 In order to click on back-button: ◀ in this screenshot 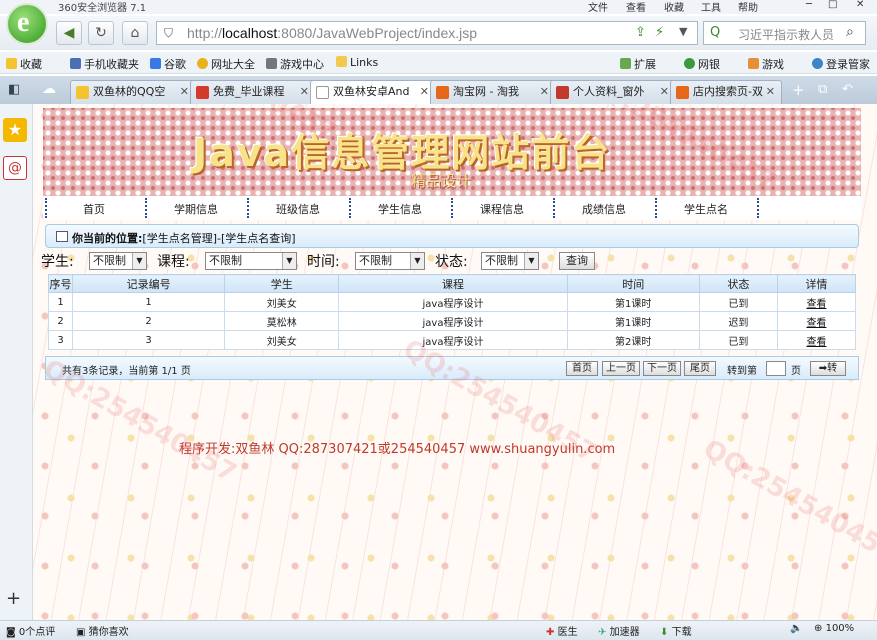, I will do `click(69, 33)`.